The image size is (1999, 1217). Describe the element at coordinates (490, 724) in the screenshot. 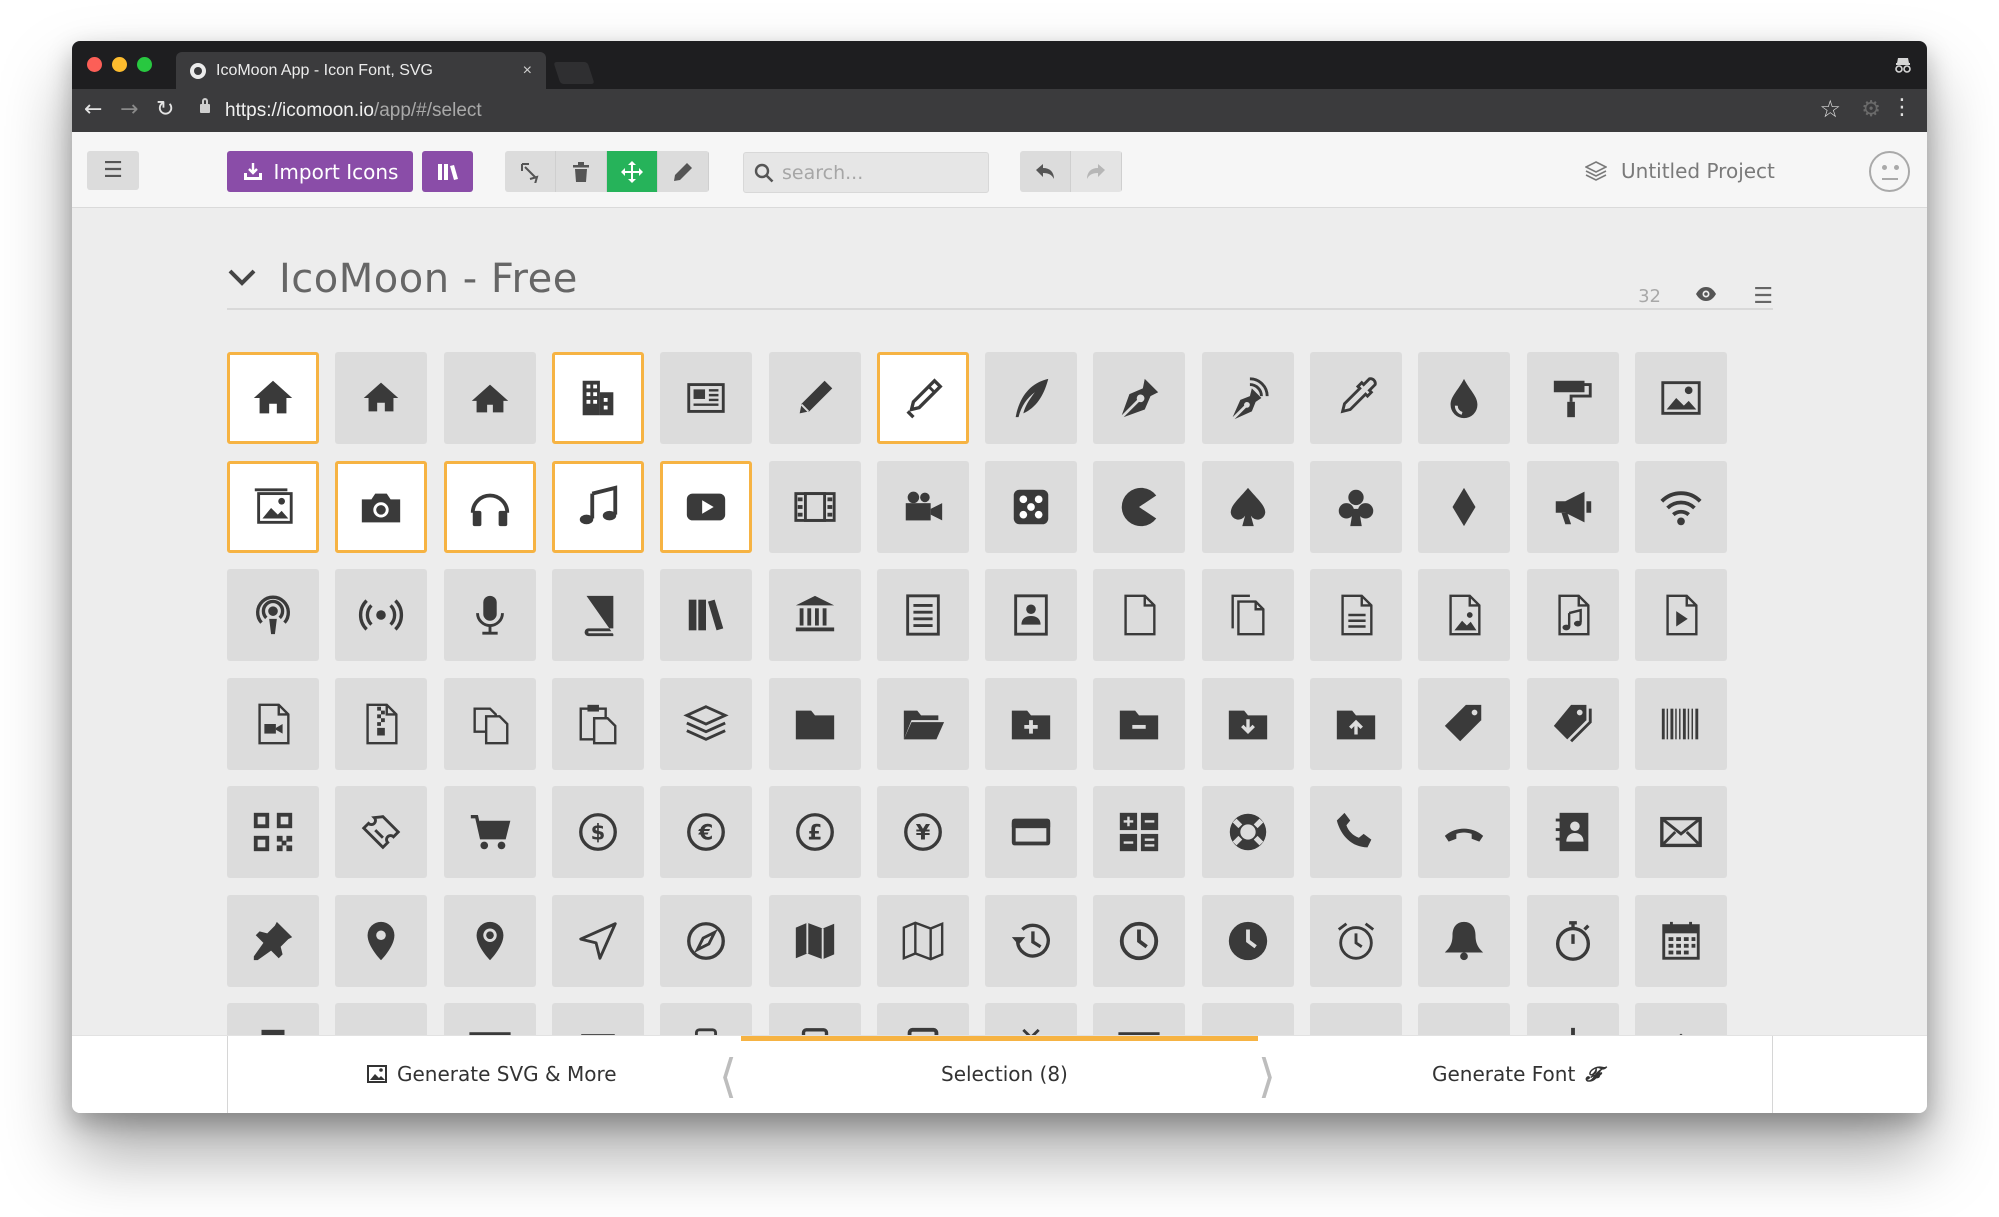

I see `copy-icon` at that location.